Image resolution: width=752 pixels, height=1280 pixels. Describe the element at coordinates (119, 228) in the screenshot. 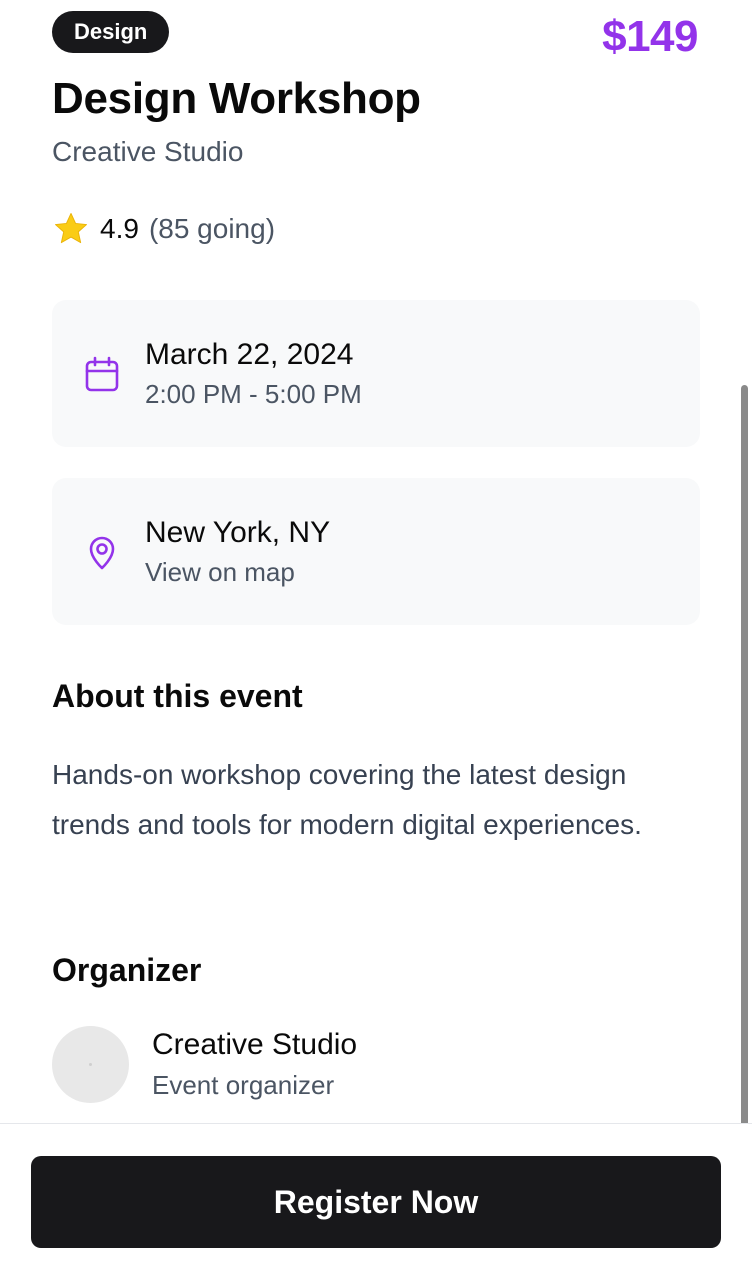

I see `rating-score: 4.9` at that location.